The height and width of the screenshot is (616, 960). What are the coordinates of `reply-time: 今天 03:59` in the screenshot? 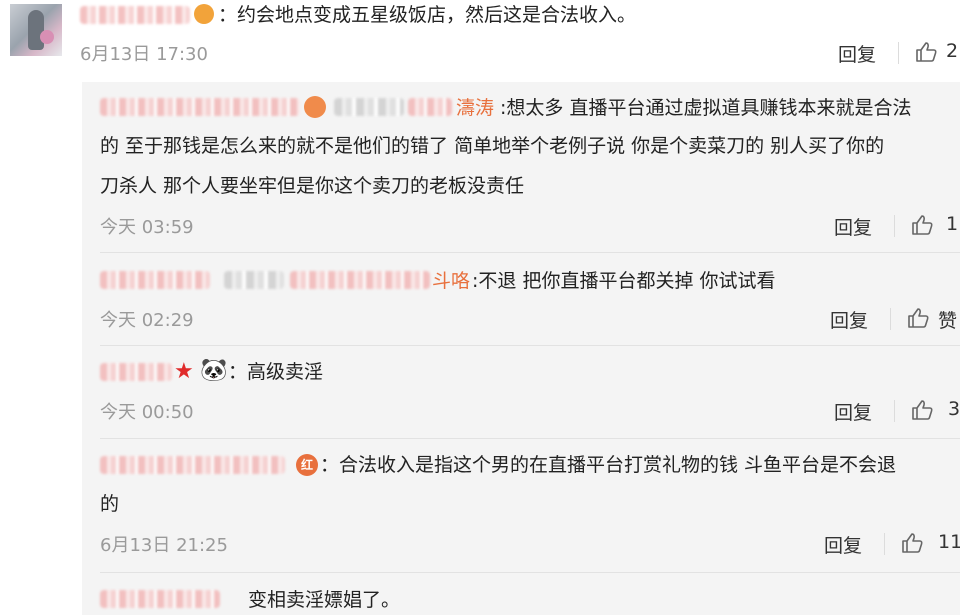 It's located at (147, 227).